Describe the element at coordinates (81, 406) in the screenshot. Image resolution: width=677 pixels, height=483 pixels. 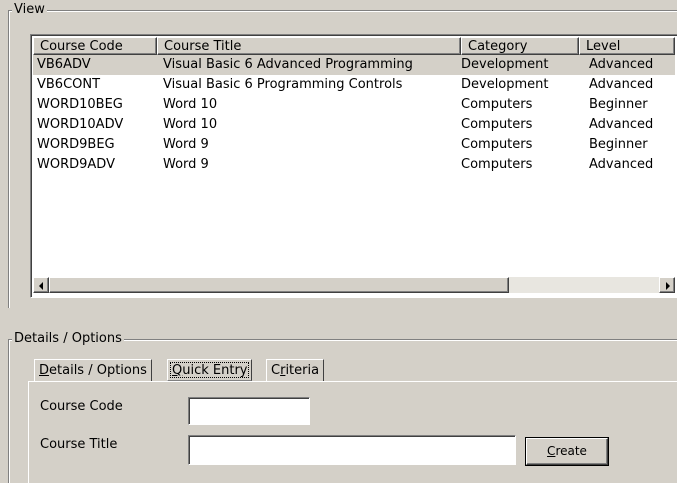
I see `course-code-label: Course Code` at that location.